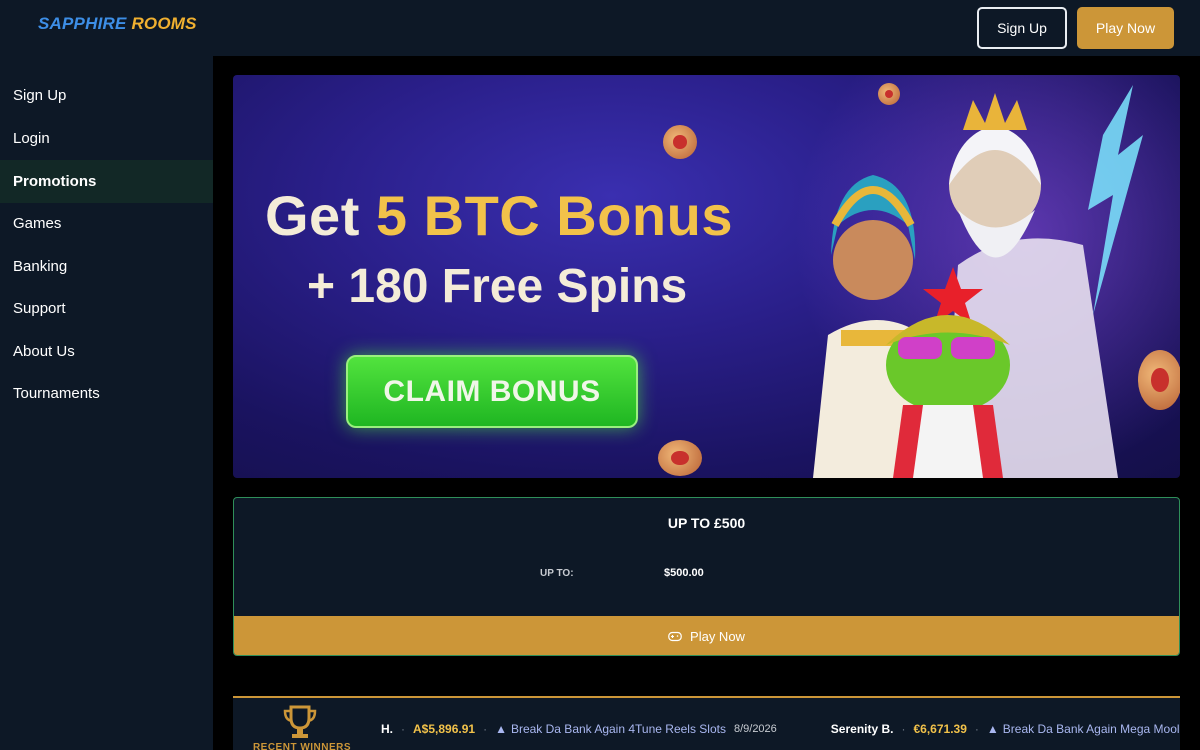 This screenshot has height=750, width=1200. Describe the element at coordinates (444, 729) in the screenshot. I see `winner-amount: A$5,896.91` at that location.